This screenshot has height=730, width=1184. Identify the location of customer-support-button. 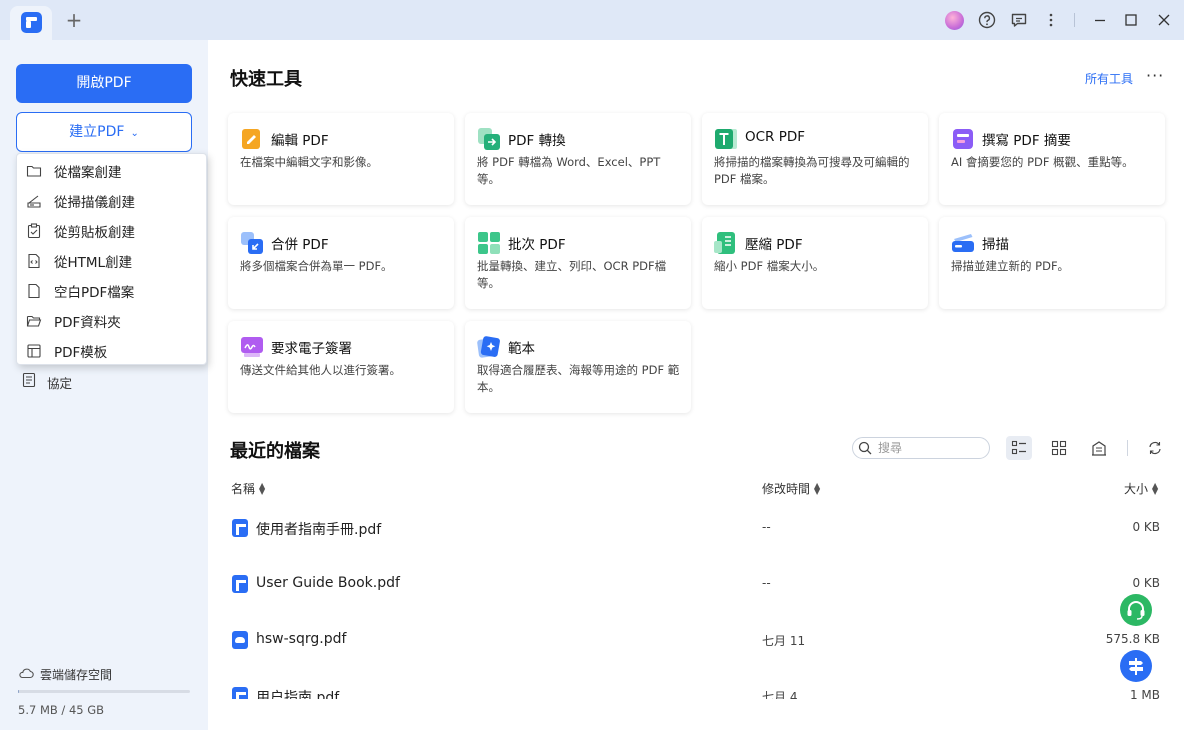
(1136, 610).